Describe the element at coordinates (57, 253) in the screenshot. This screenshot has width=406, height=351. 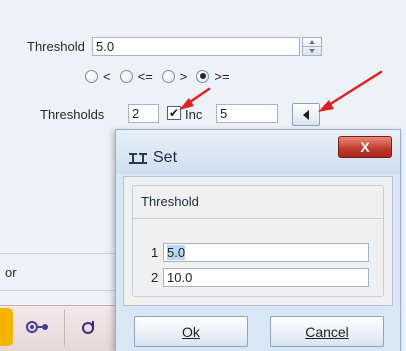
I see `left-divider` at that location.